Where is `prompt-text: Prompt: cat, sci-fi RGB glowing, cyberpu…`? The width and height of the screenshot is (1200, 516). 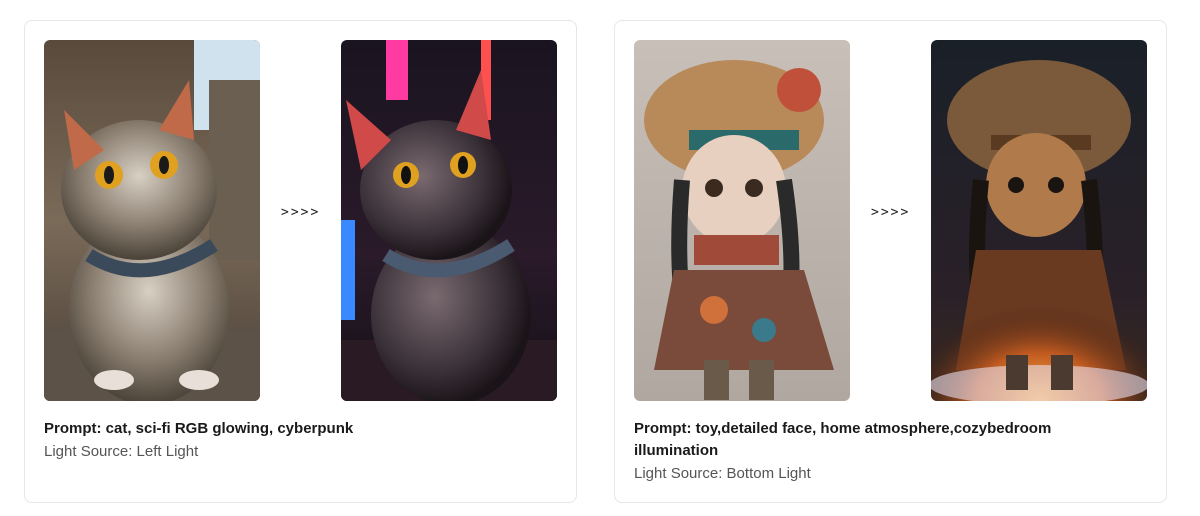
prompt-text: Prompt: cat, sci-fi RGB glowing, cyberpu… is located at coordinates (199, 428).